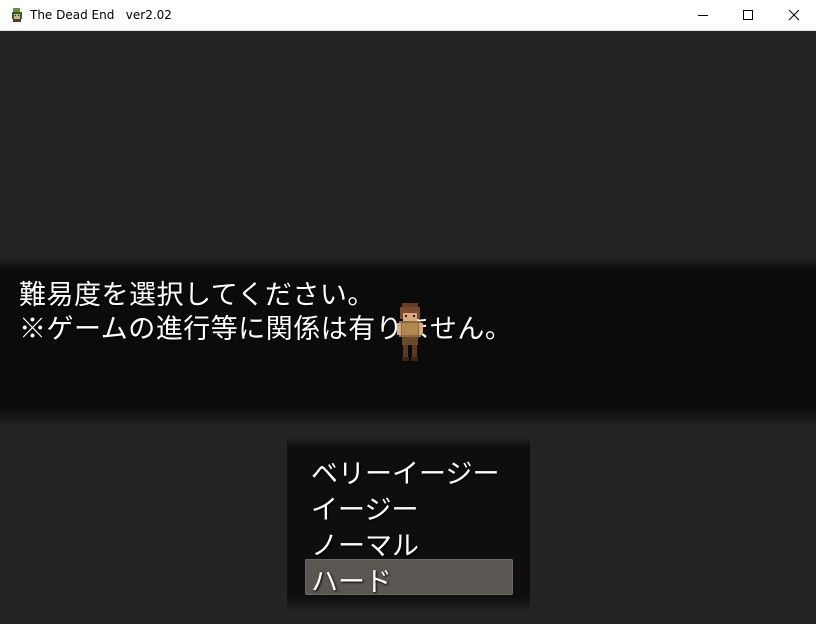 The height and width of the screenshot is (624, 816). I want to click on choice-easy: イージー, so click(364, 507).